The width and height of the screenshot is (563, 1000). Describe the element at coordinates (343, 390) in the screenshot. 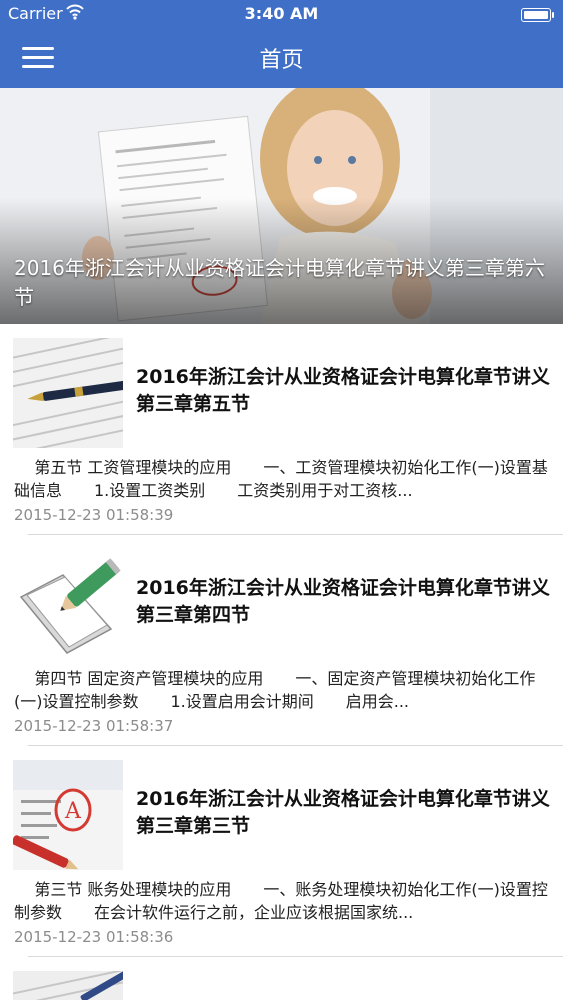

I see `article-title: 2016年浙江会计从业资格证会计电算化章节讲义第三章第五节` at that location.